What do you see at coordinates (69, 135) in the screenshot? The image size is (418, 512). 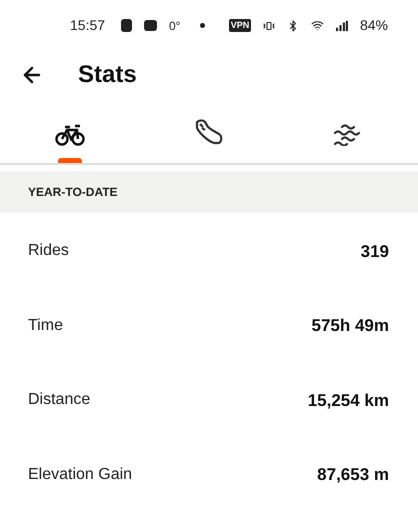 I see `bicycle-icon` at bounding box center [69, 135].